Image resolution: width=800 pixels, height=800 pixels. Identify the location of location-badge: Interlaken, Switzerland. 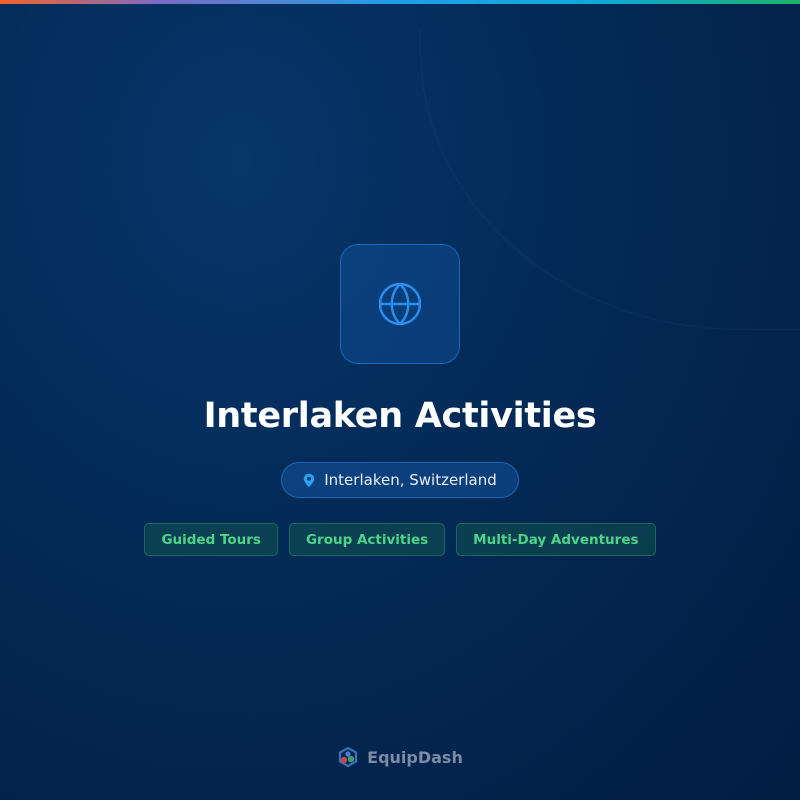
(400, 480).